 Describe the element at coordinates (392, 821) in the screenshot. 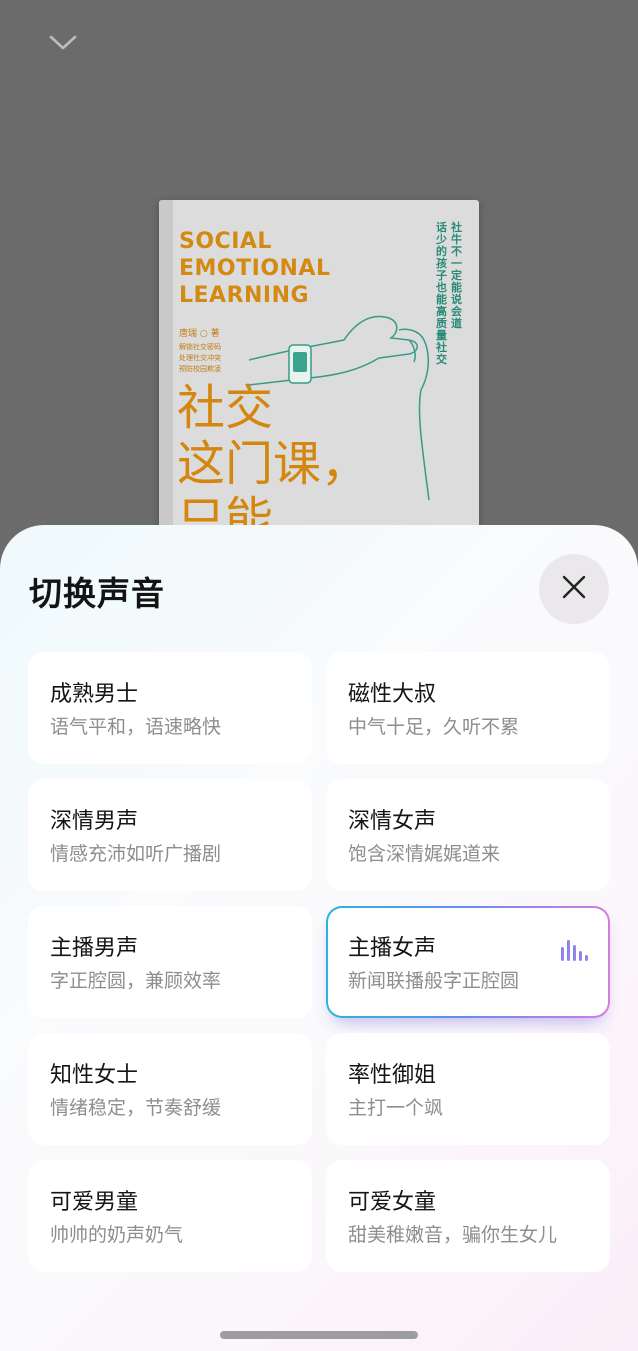

I see `voice-name: 深情女声` at that location.